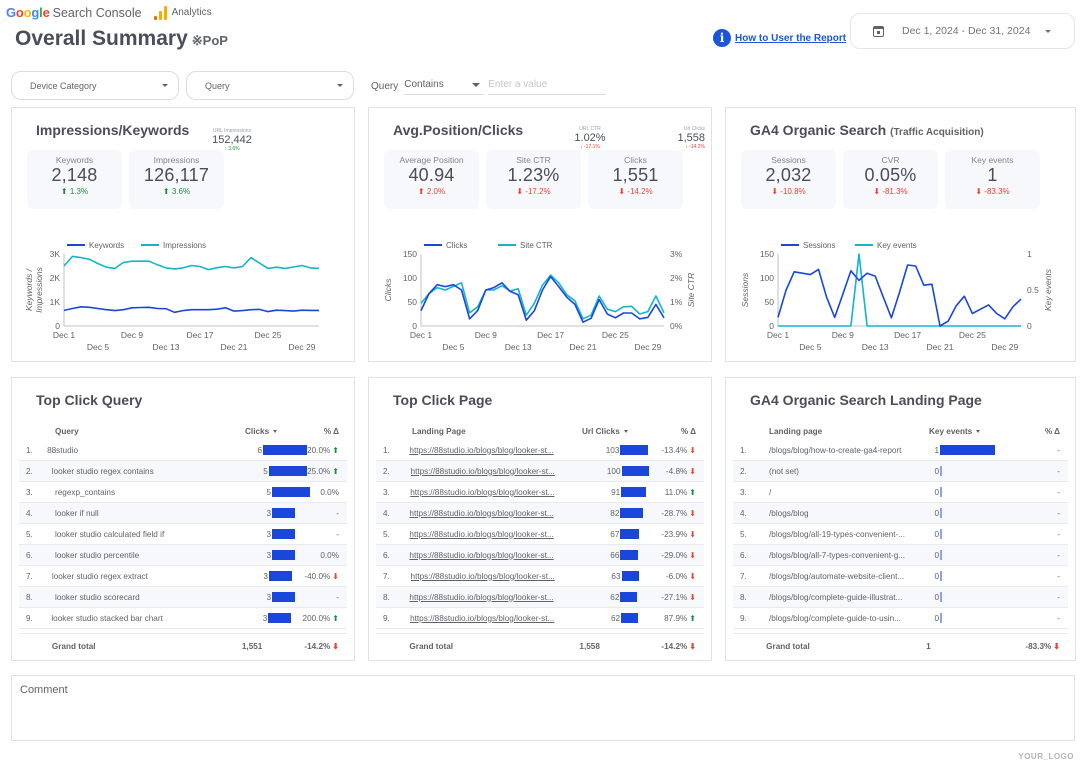  Describe the element at coordinates (183, 471) in the screenshot. I see `table-row: 2. looker studio regex contains 5 25.0% ⬆` at that location.